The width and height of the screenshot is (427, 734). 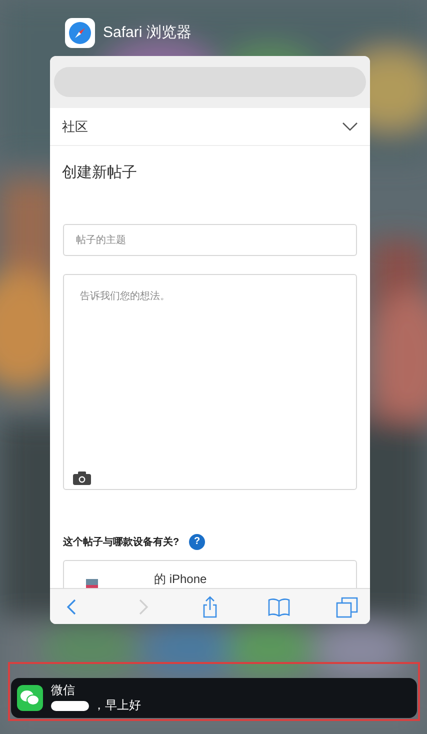 I want to click on page-heading: 创建新帖子, so click(x=99, y=173).